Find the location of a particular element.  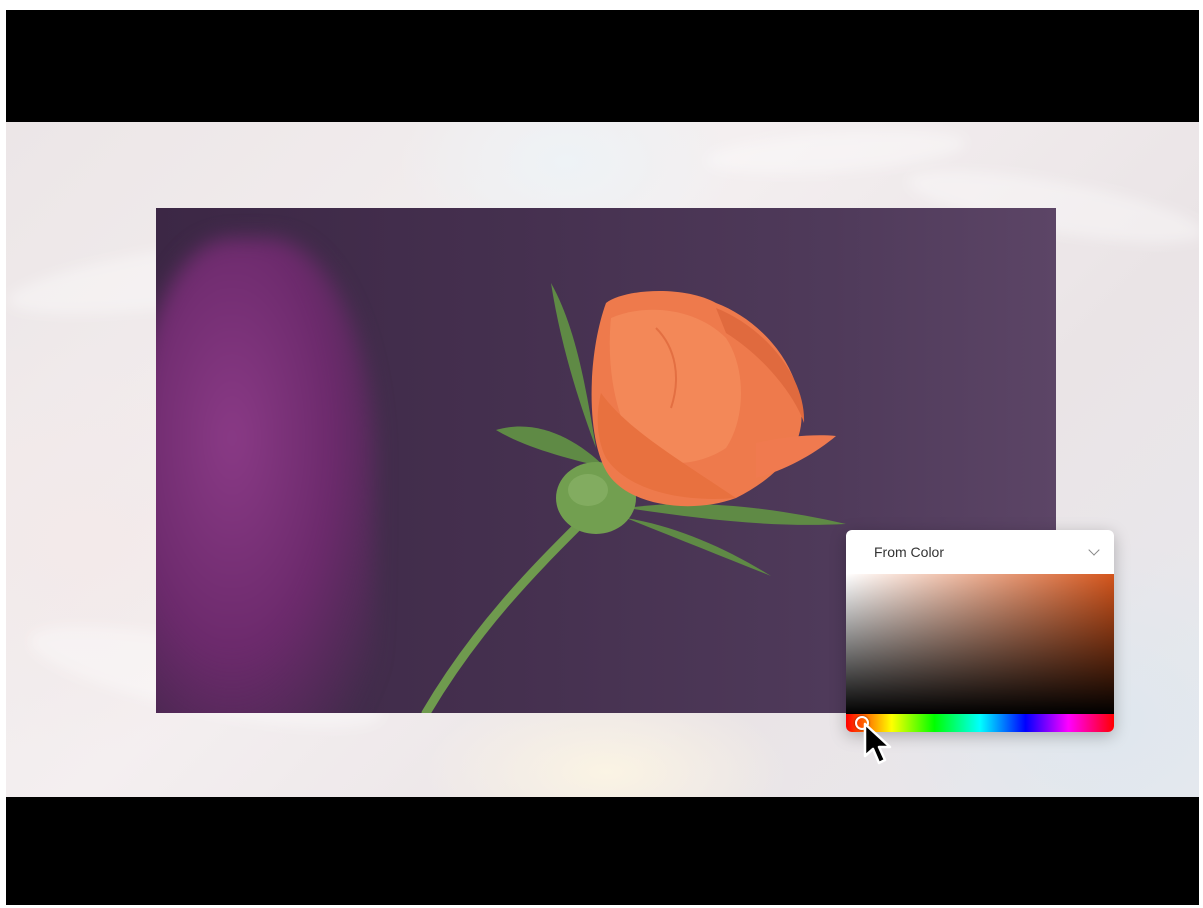

saturation-value-area is located at coordinates (980, 644).